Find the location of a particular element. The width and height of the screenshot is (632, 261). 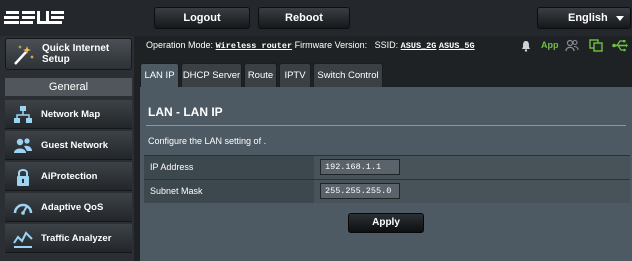

bell-icon is located at coordinates (526, 46).